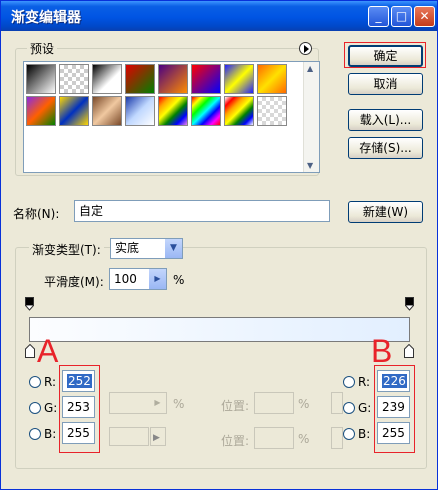 This screenshot has width=438, height=490. Describe the element at coordinates (304, 439) in the screenshot. I see `color-position-unit: %` at that location.